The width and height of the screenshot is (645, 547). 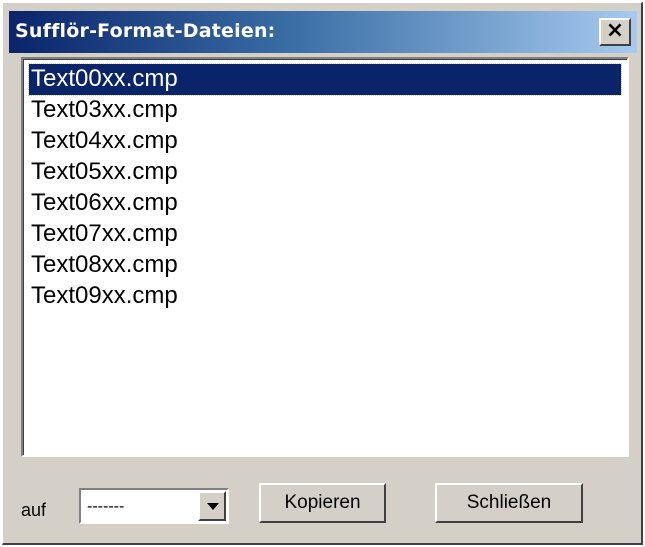 What do you see at coordinates (325, 265) in the screenshot?
I see `list-item: Text08xx.cmp` at bounding box center [325, 265].